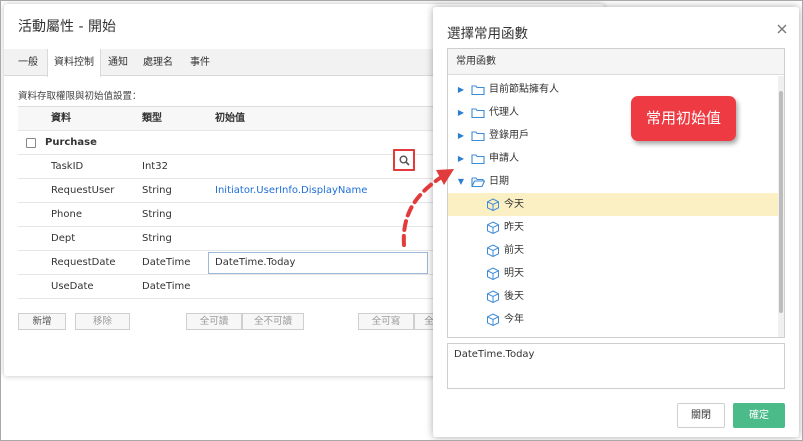  I want to click on tree-item-label: 明天, so click(514, 273).